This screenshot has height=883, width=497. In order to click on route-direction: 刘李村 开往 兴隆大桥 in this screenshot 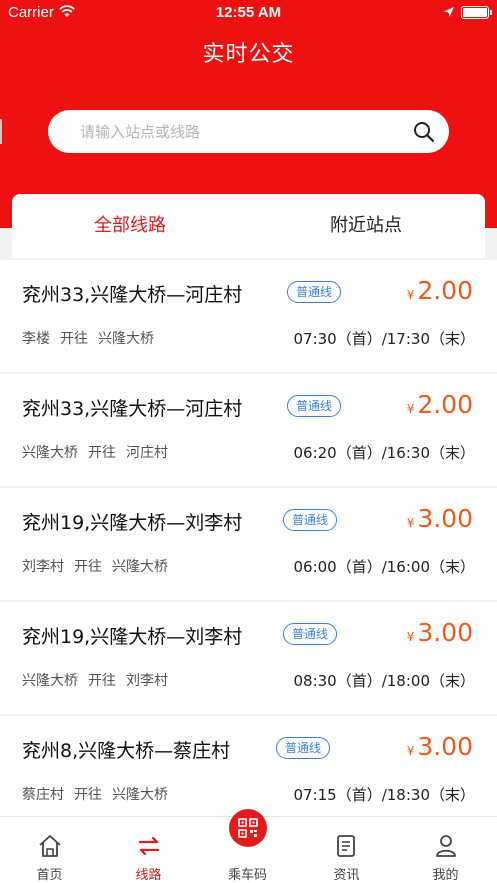, I will do `click(100, 566)`.